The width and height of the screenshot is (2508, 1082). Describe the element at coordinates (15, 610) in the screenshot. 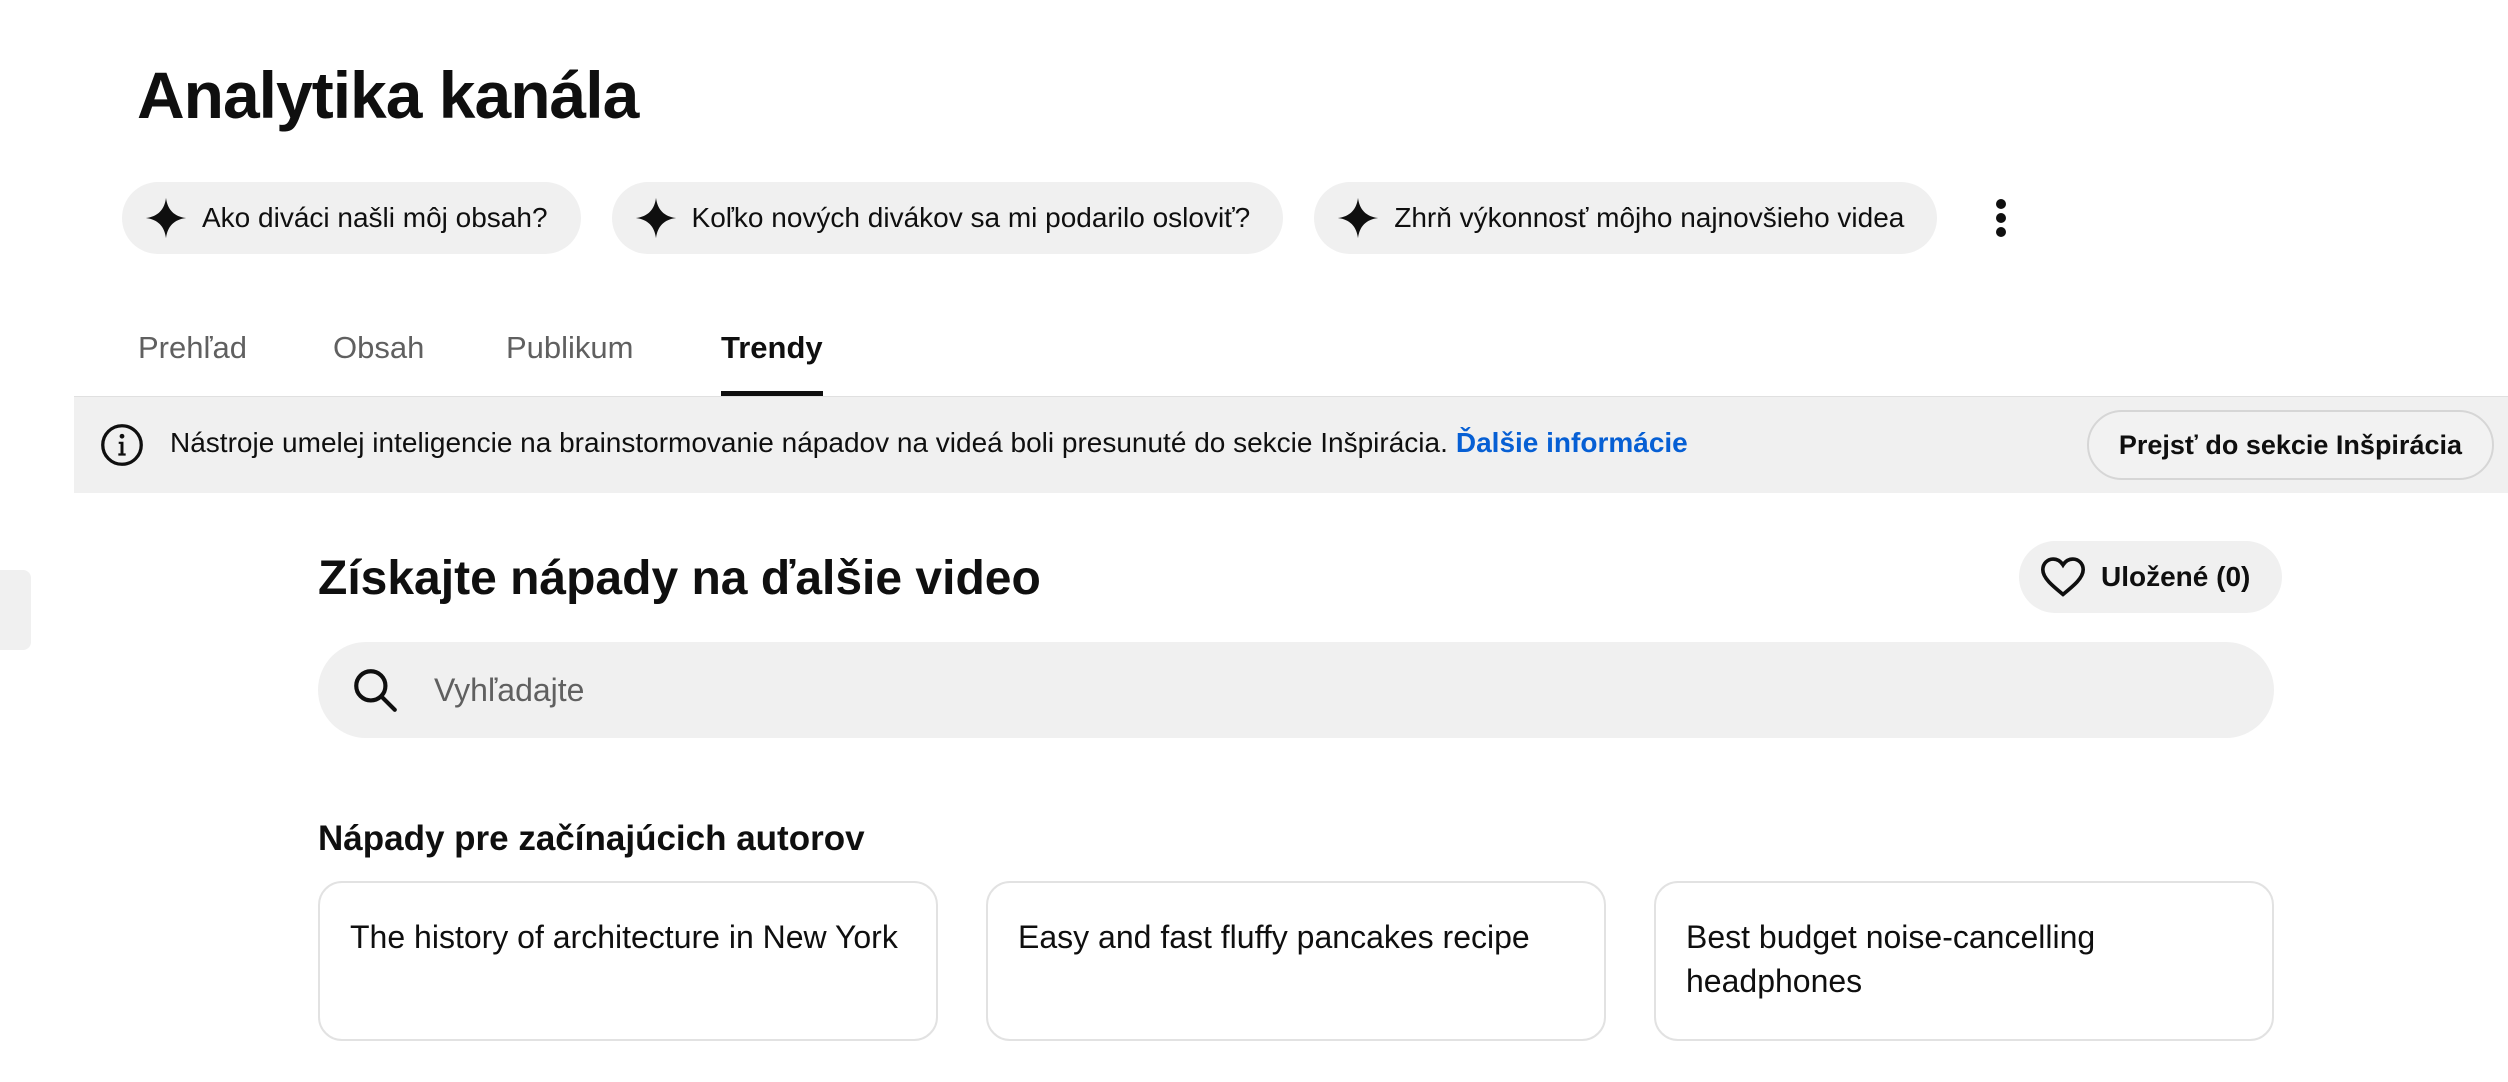

I see `side-panel-handle` at that location.